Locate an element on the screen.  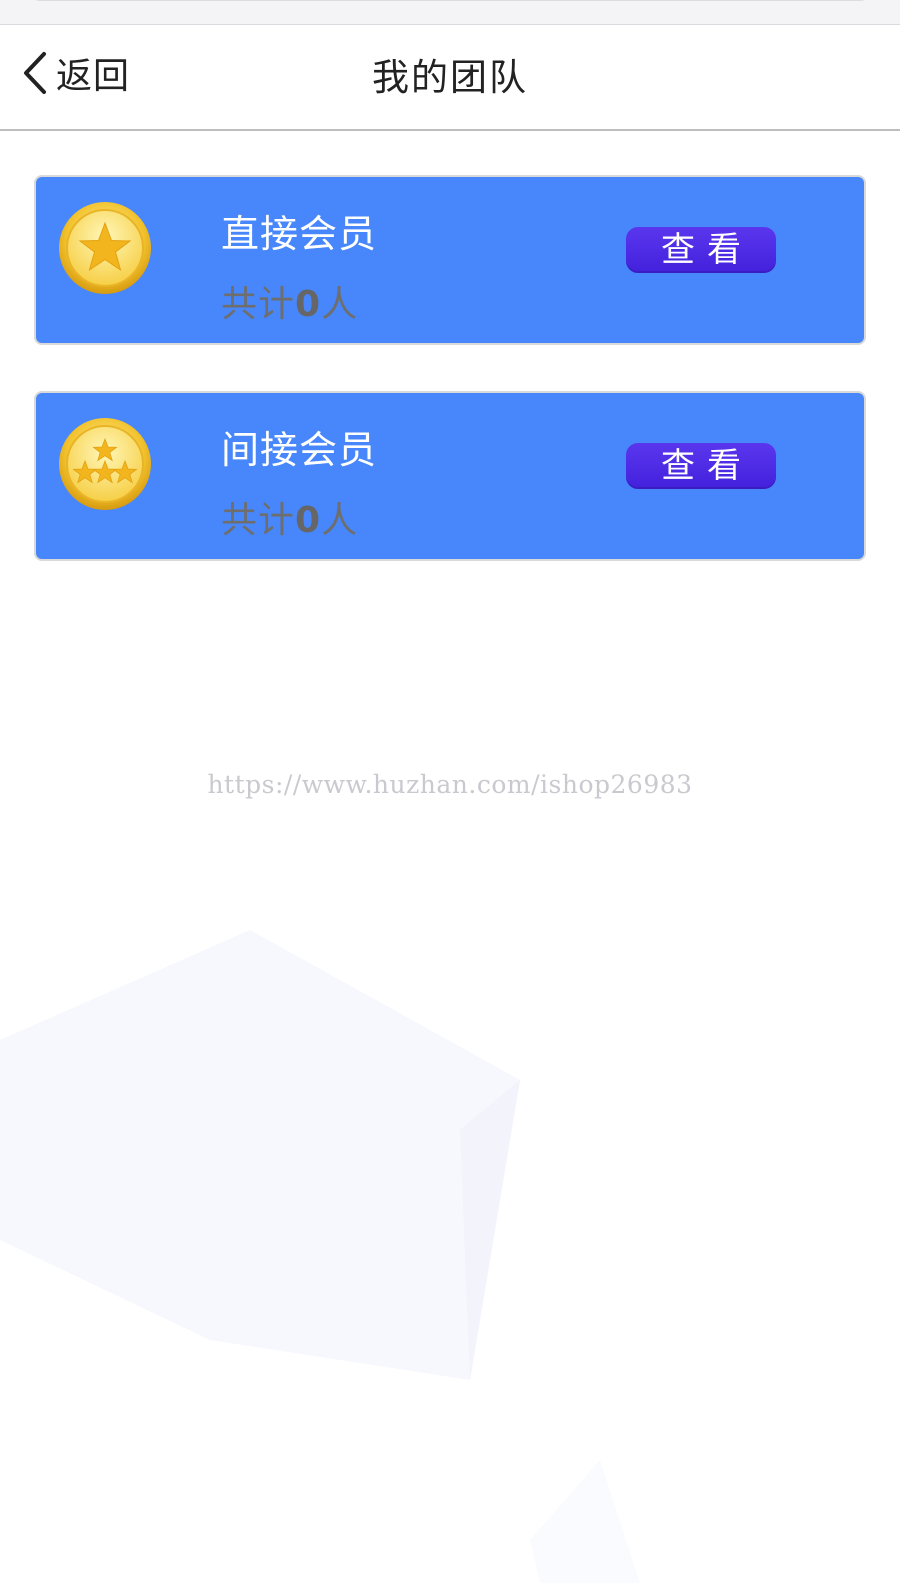
back-button: 返回 is located at coordinates (76, 73).